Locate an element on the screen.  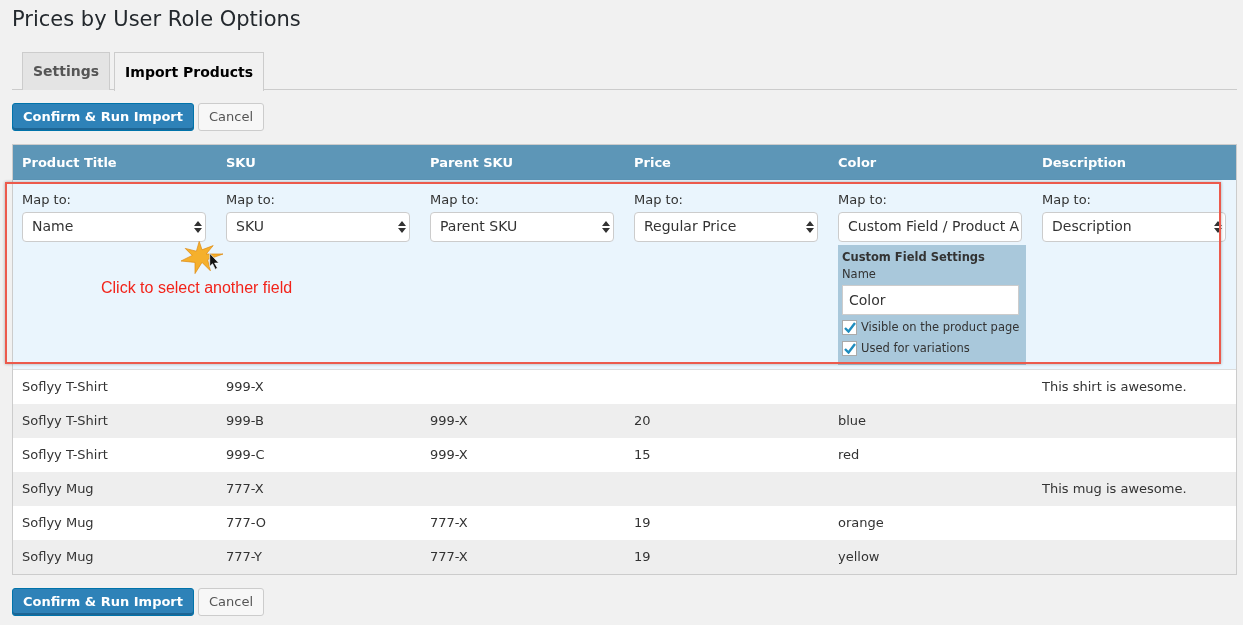
mapping-select: SKU is located at coordinates (318, 226).